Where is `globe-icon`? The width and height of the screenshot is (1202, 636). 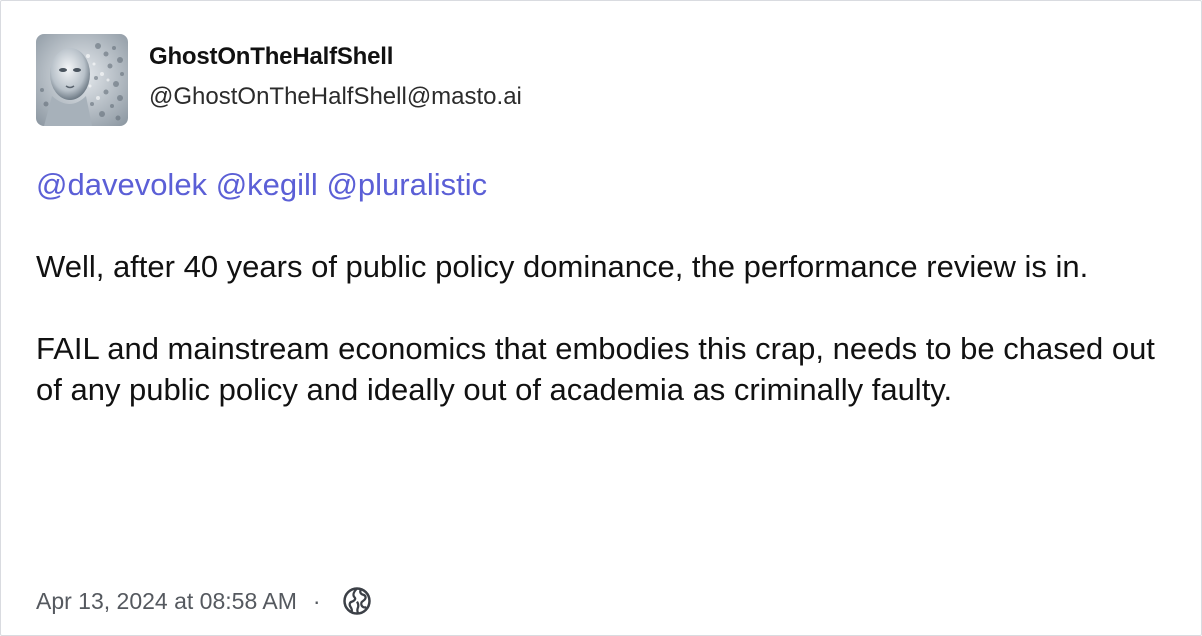 globe-icon is located at coordinates (357, 601).